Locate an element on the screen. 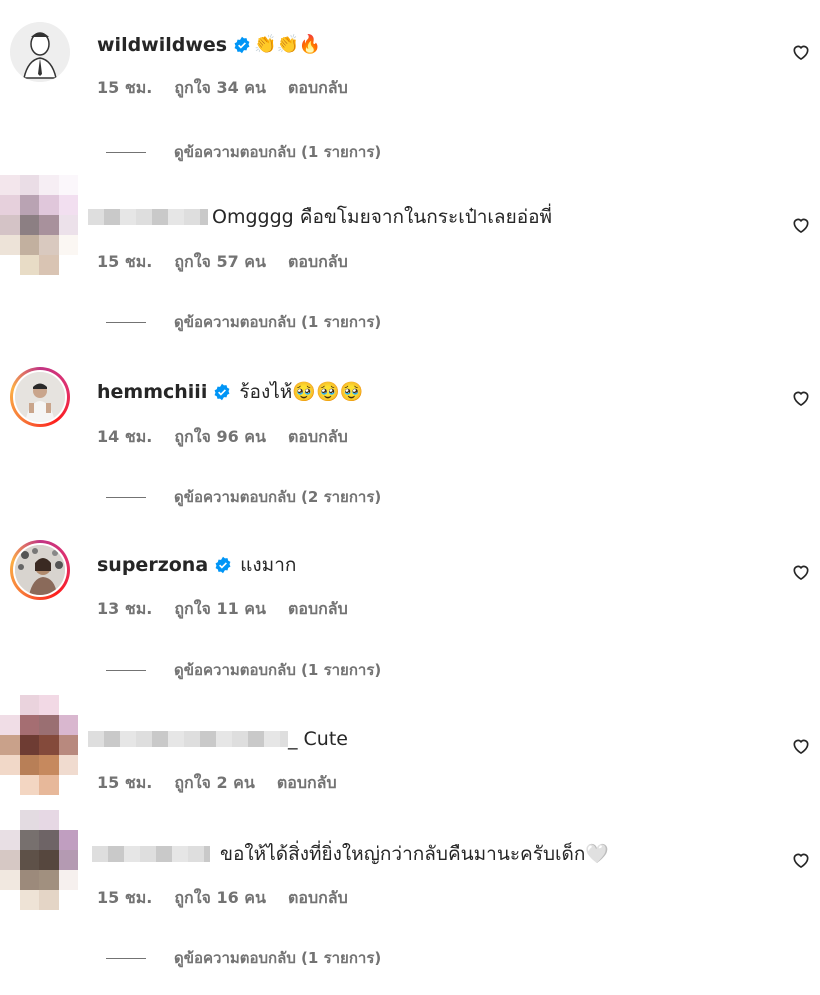 The width and height of the screenshot is (820, 995). comment-time: 13 ชม. is located at coordinates (125, 608).